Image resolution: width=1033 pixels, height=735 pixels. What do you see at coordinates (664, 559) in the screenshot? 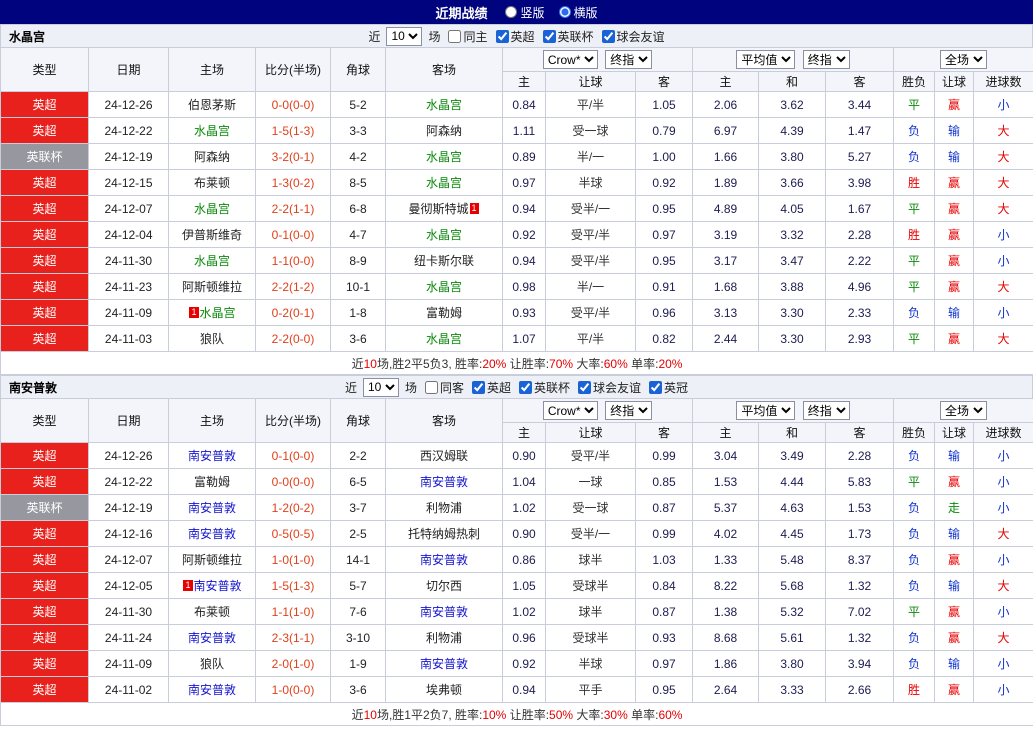
I see `crow-away-odds: 1.03` at bounding box center [664, 559].